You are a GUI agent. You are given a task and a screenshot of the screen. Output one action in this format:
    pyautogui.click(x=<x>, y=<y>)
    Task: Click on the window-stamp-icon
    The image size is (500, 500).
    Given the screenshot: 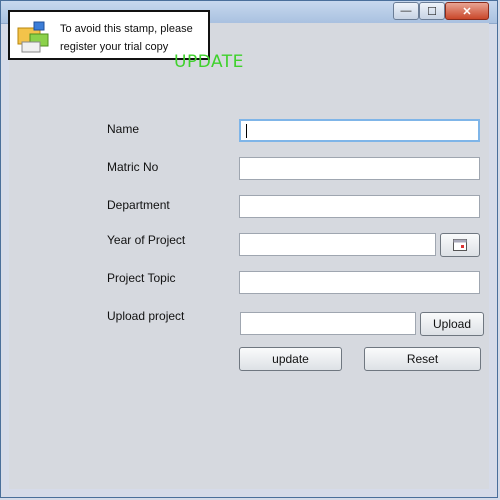 What is the action you would take?
    pyautogui.click(x=33, y=37)
    